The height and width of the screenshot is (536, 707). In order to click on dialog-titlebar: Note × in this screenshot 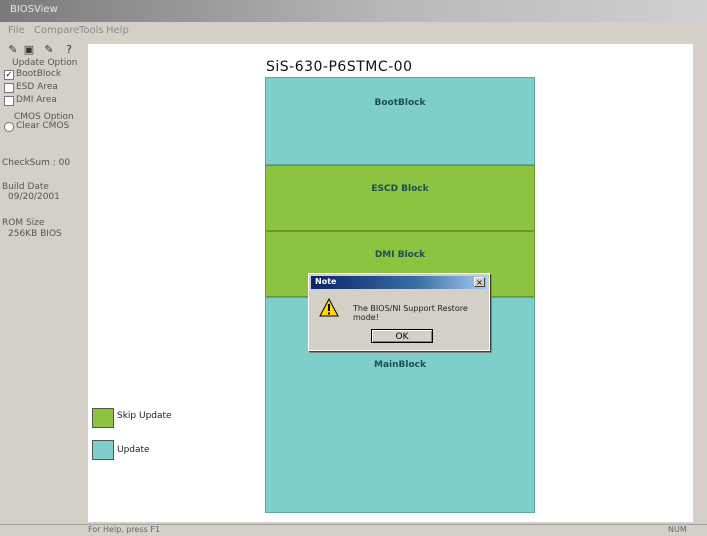, I will do `click(399, 282)`.